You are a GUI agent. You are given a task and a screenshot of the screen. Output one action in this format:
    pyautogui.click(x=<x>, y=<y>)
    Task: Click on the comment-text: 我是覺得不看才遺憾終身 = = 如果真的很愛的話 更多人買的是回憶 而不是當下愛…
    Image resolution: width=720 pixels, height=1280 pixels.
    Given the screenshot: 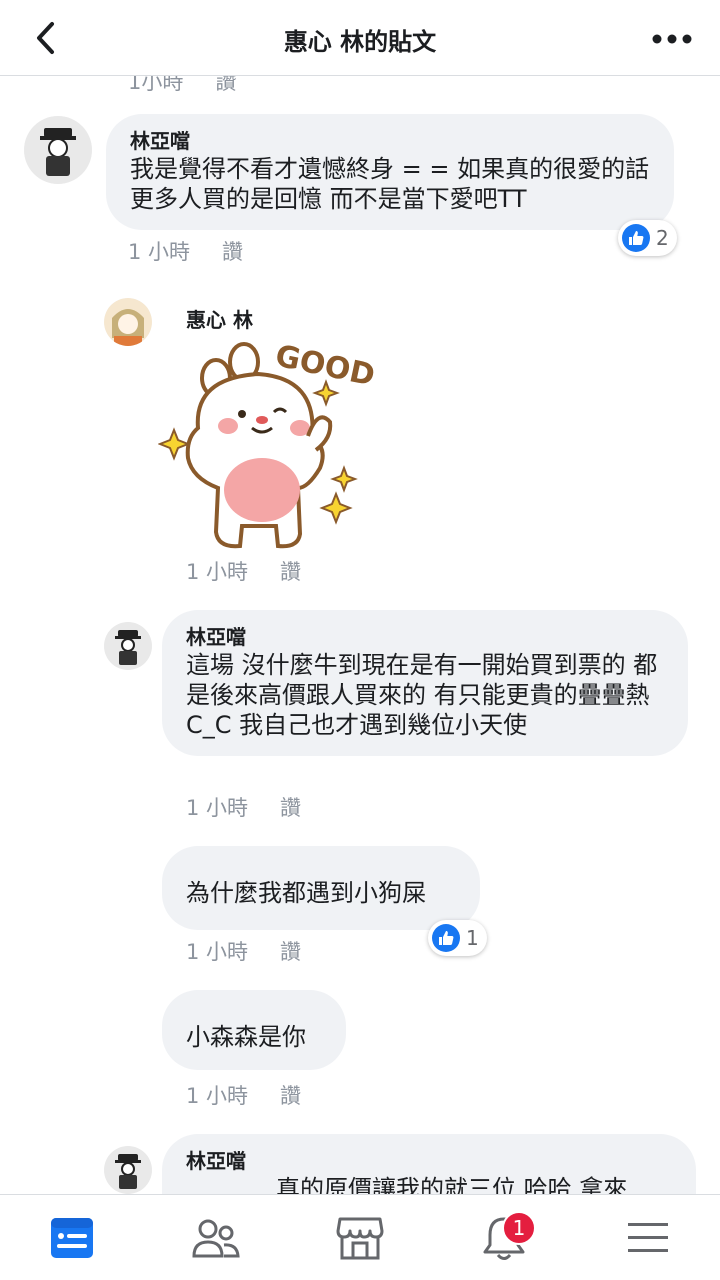 What is the action you would take?
    pyautogui.click(x=397, y=184)
    